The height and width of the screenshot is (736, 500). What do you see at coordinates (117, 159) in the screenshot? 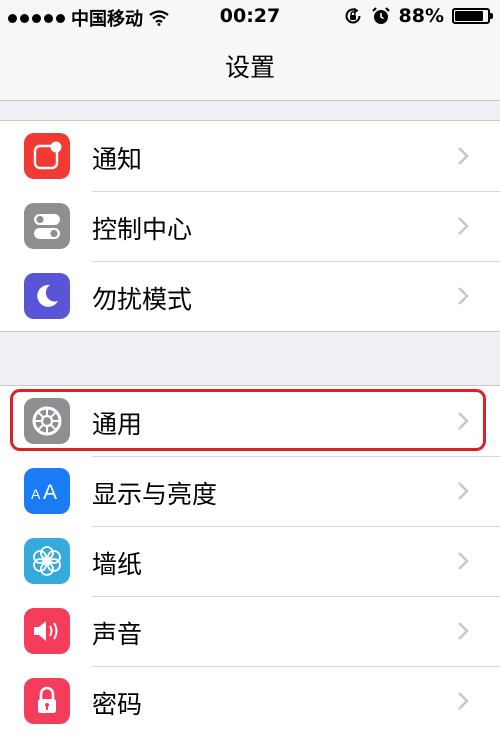
I see `settings-row-label: 通知` at bounding box center [117, 159].